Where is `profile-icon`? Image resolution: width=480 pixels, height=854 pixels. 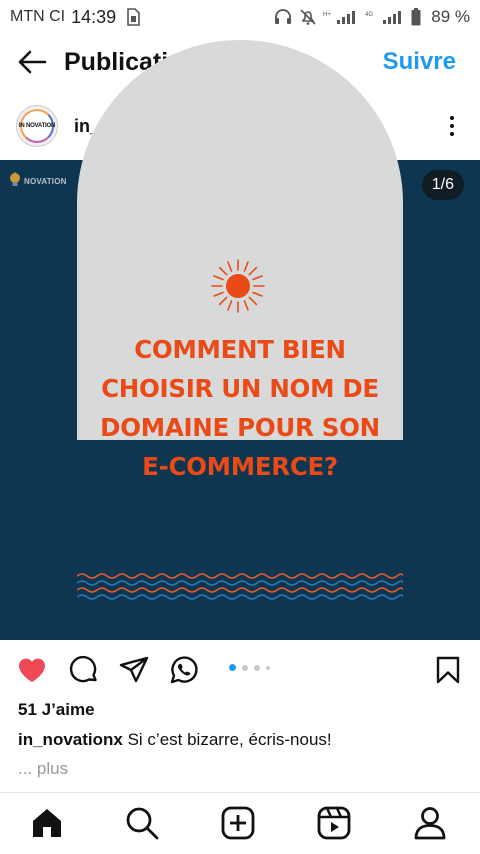 profile-icon is located at coordinates (430, 823).